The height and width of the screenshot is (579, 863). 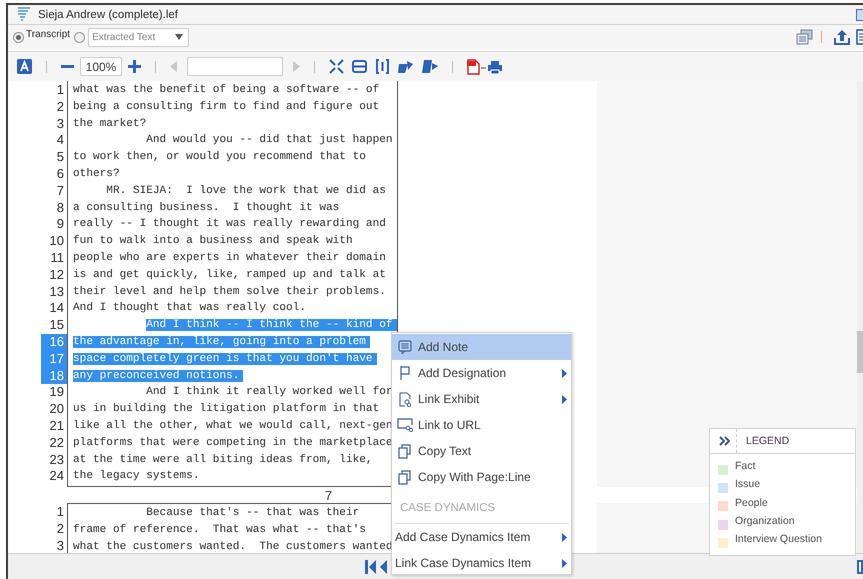 I want to click on line-number: 16, so click(x=54, y=342).